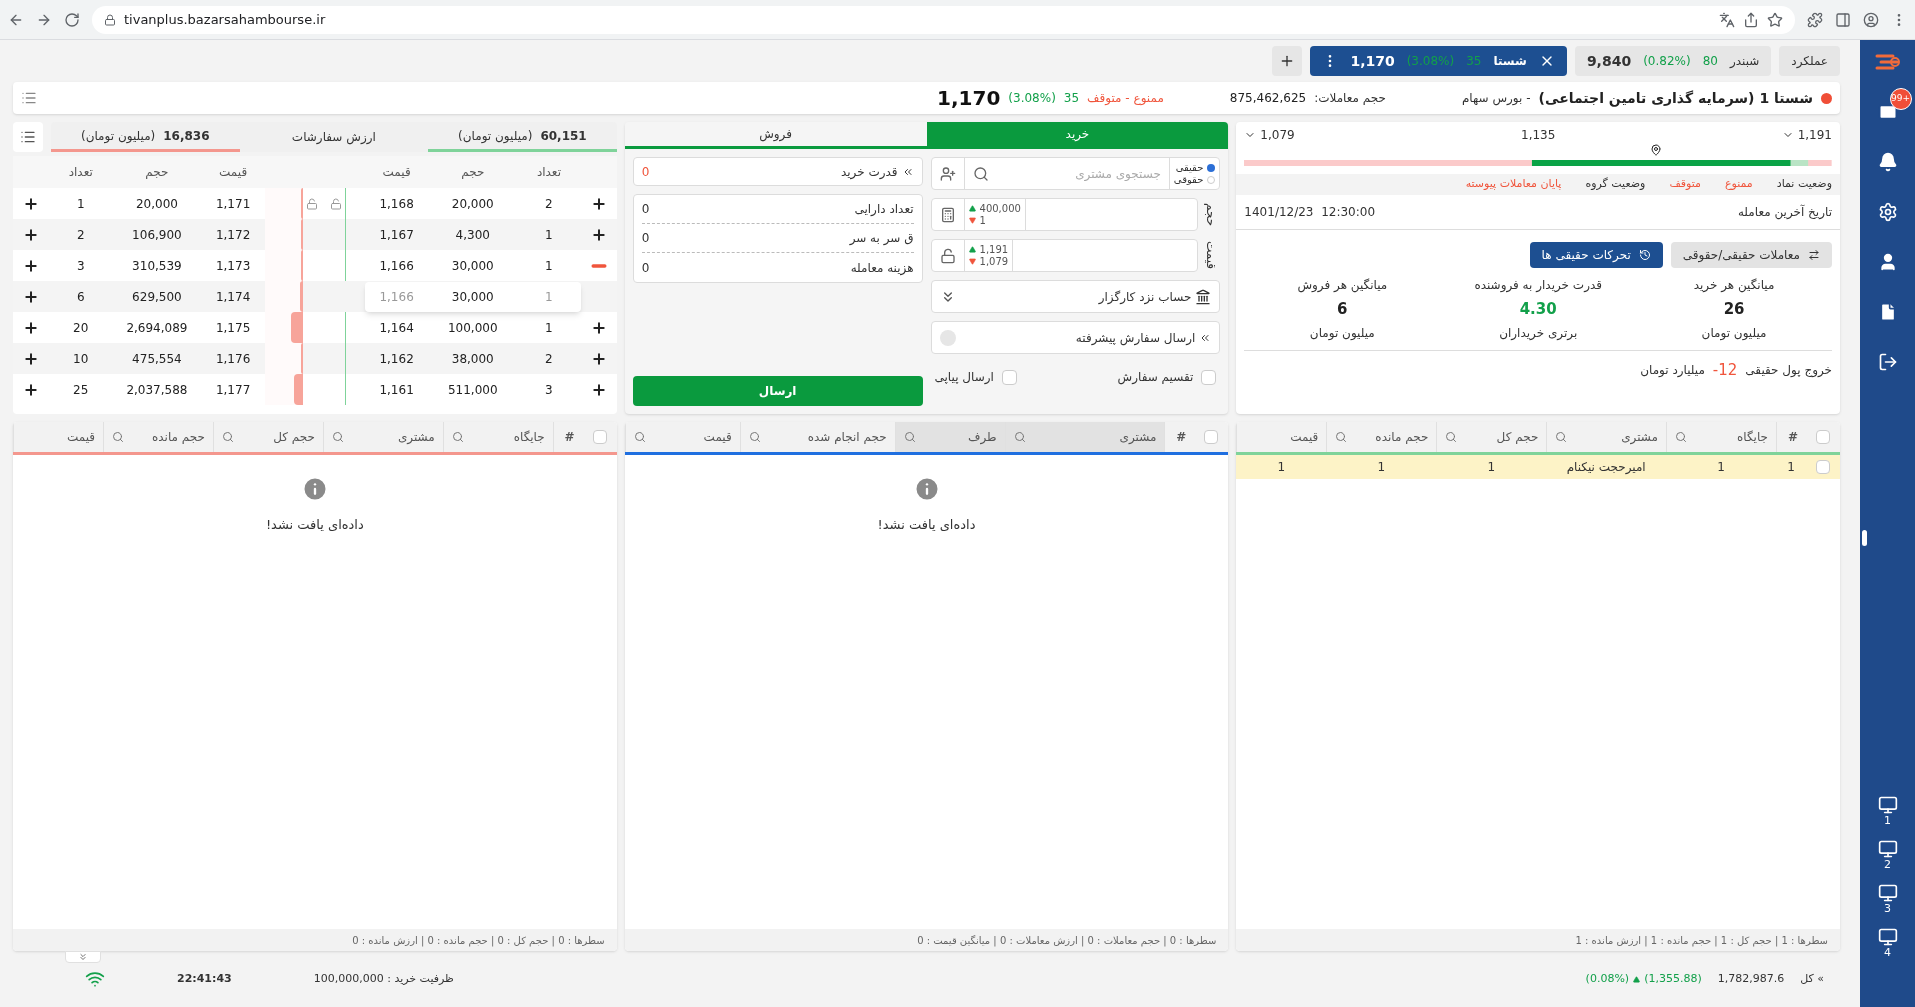  Describe the element at coordinates (1064, 255) in the screenshot. I see `price-field: 1,191 1,079` at that location.